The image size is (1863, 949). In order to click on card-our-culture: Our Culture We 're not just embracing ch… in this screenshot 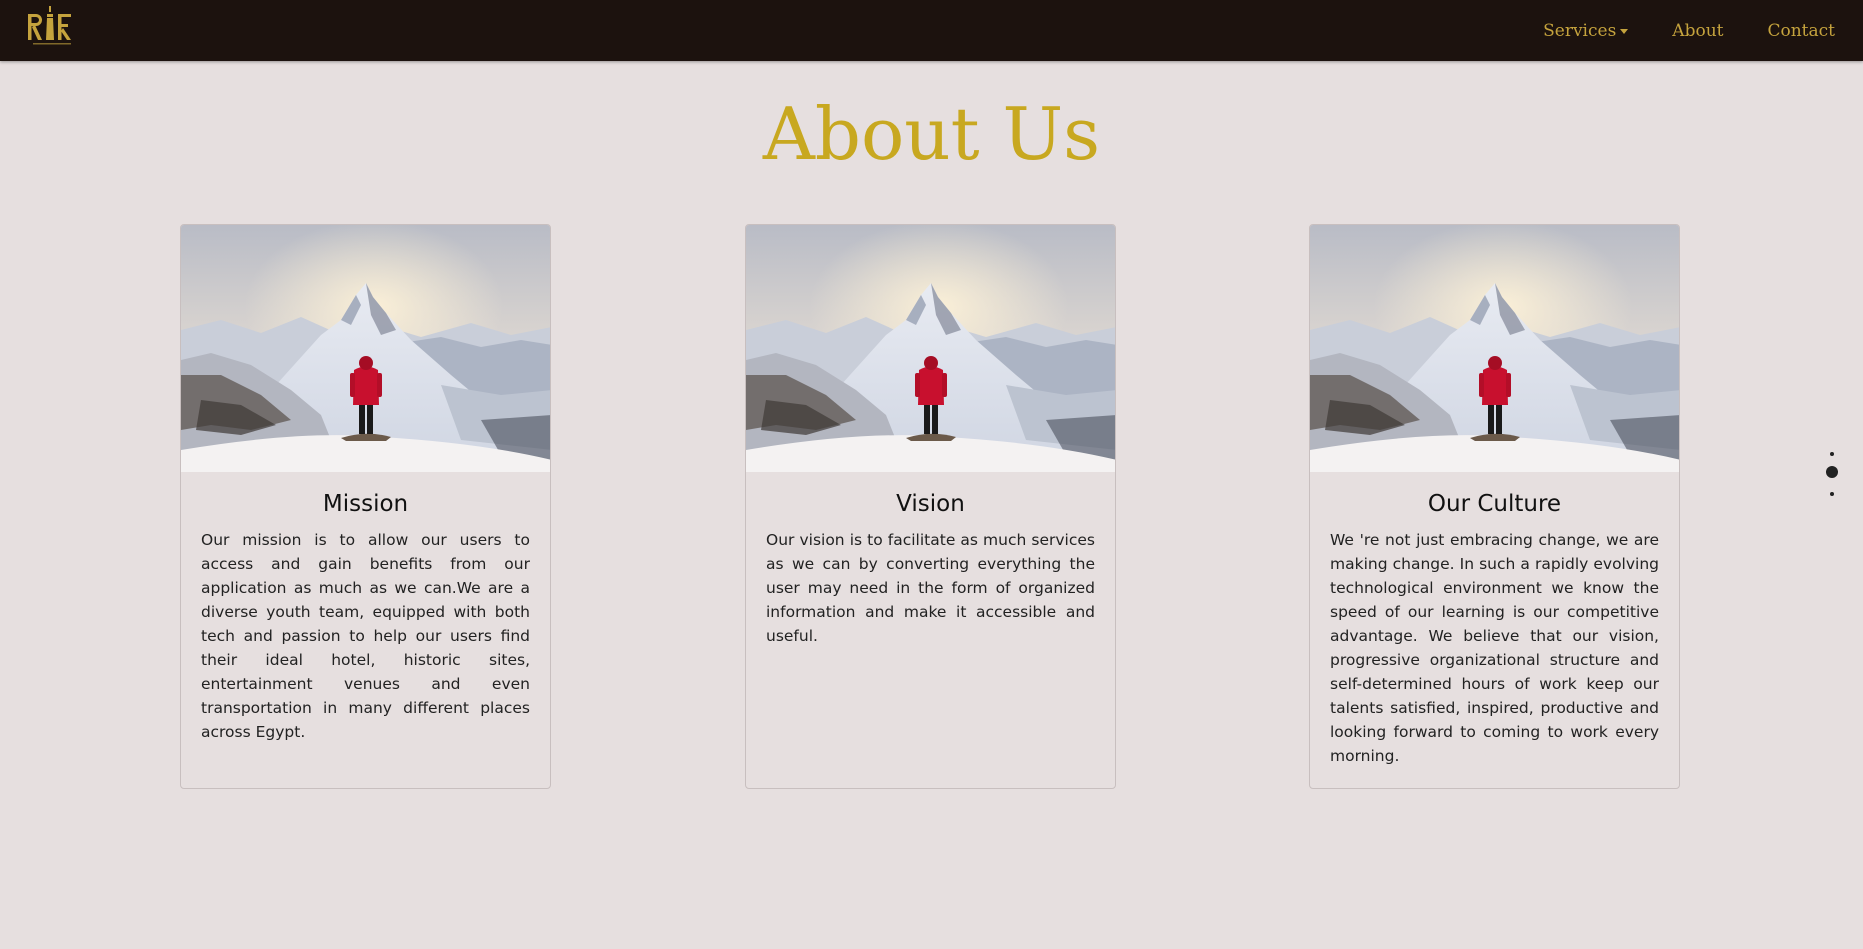, I will do `click(1494, 506)`.